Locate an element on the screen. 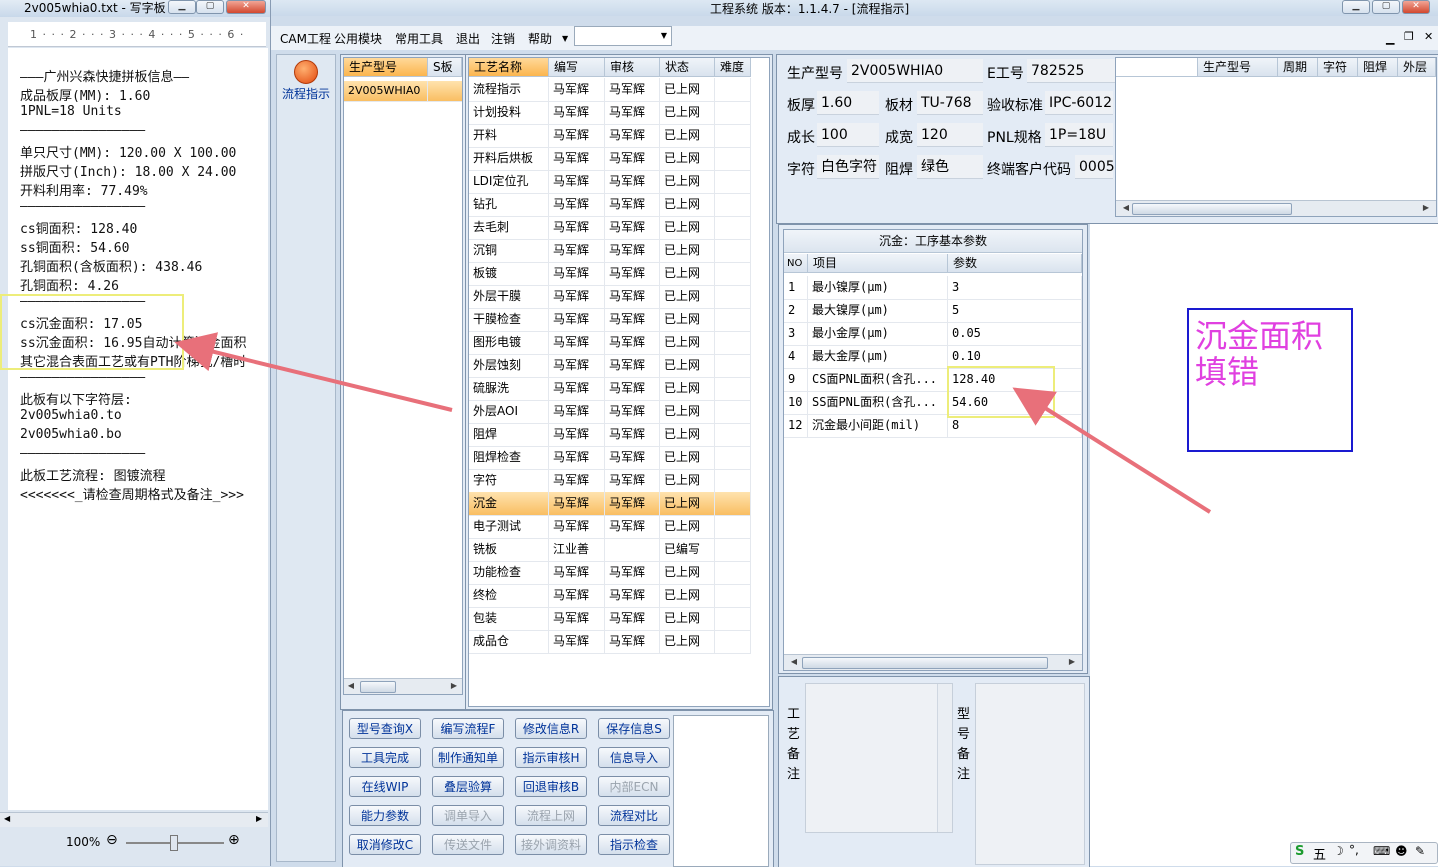 The height and width of the screenshot is (867, 1438). action-button: 信息导入 is located at coordinates (634, 757).